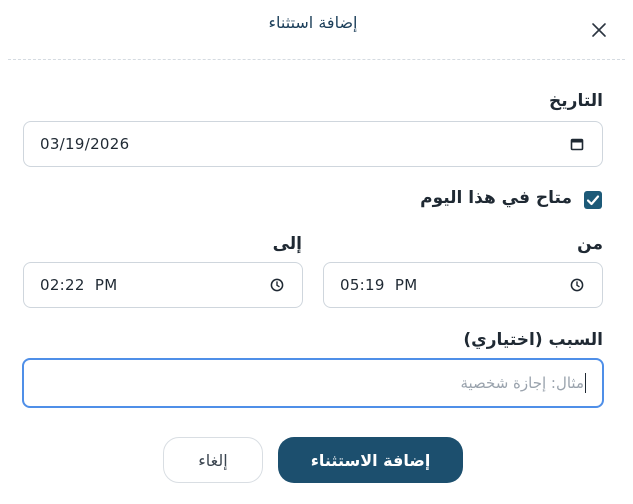  I want to click on checkmark-icon, so click(593, 200).